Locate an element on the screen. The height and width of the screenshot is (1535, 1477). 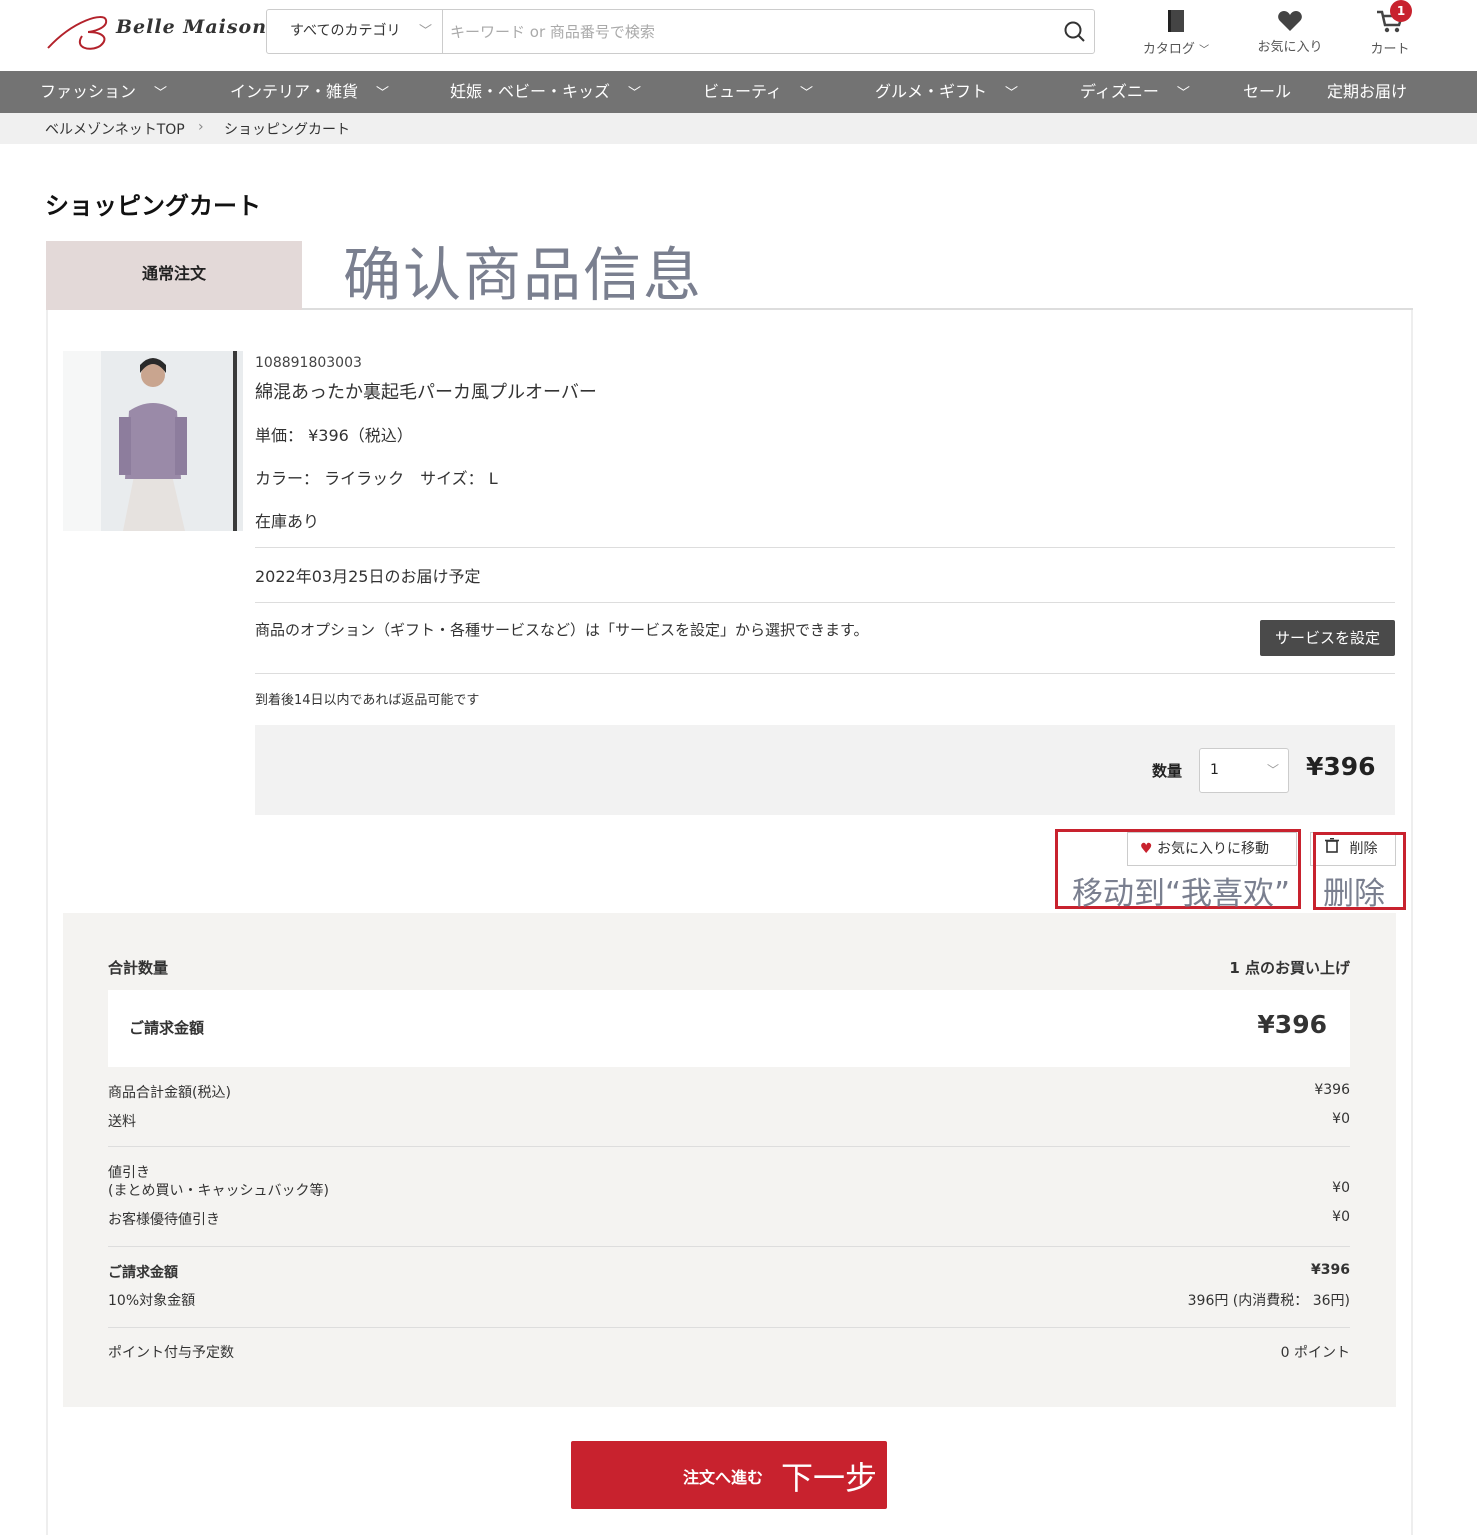
shipping-value: ¥0 is located at coordinates (1341, 1119).